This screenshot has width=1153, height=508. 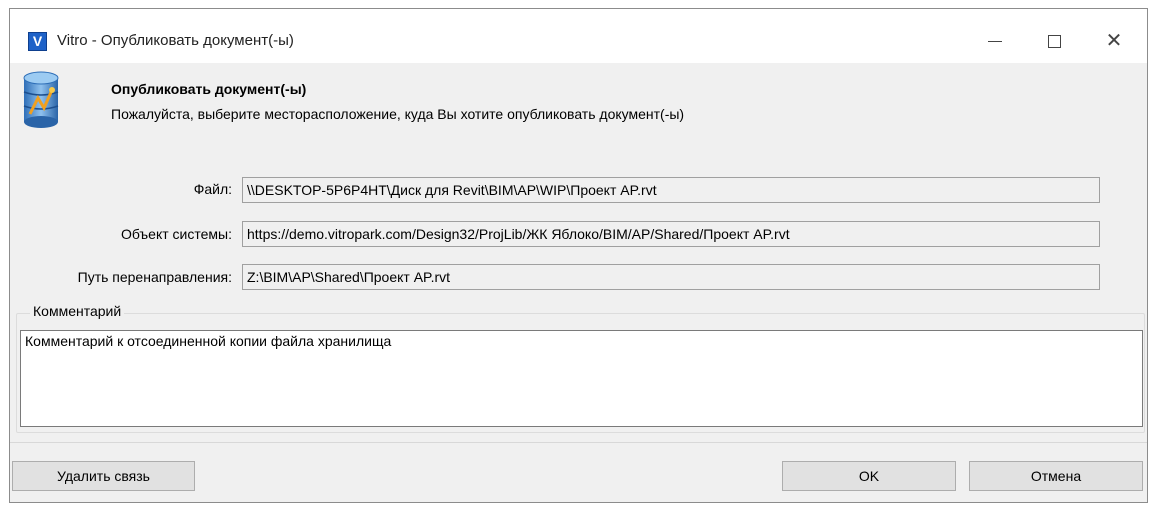 I want to click on maximize-icon, so click(x=1054, y=41).